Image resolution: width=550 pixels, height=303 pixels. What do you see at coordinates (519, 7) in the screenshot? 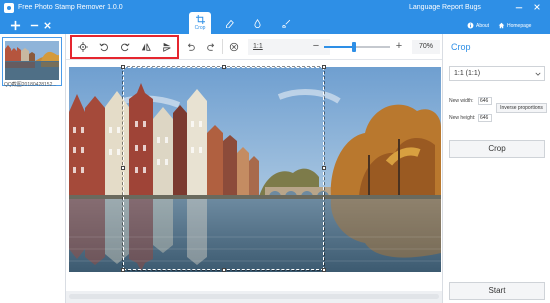
I see `minimize-window-button` at bounding box center [519, 7].